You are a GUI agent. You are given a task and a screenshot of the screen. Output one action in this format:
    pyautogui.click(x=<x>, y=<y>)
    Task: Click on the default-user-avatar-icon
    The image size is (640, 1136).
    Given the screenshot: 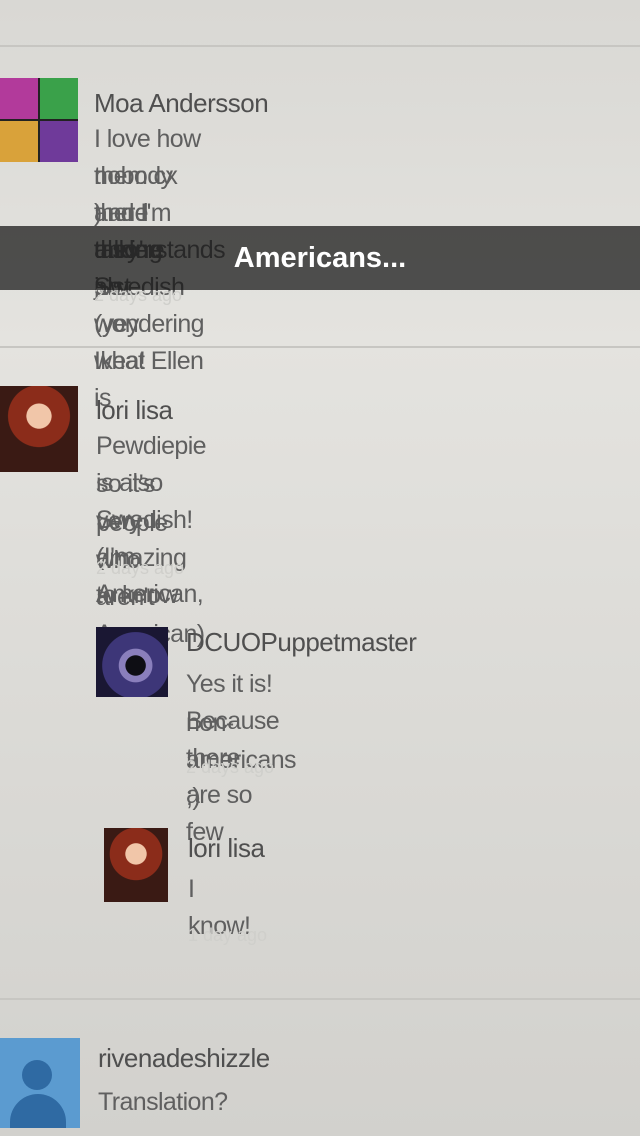 What is the action you would take?
    pyautogui.click(x=40, y=1083)
    